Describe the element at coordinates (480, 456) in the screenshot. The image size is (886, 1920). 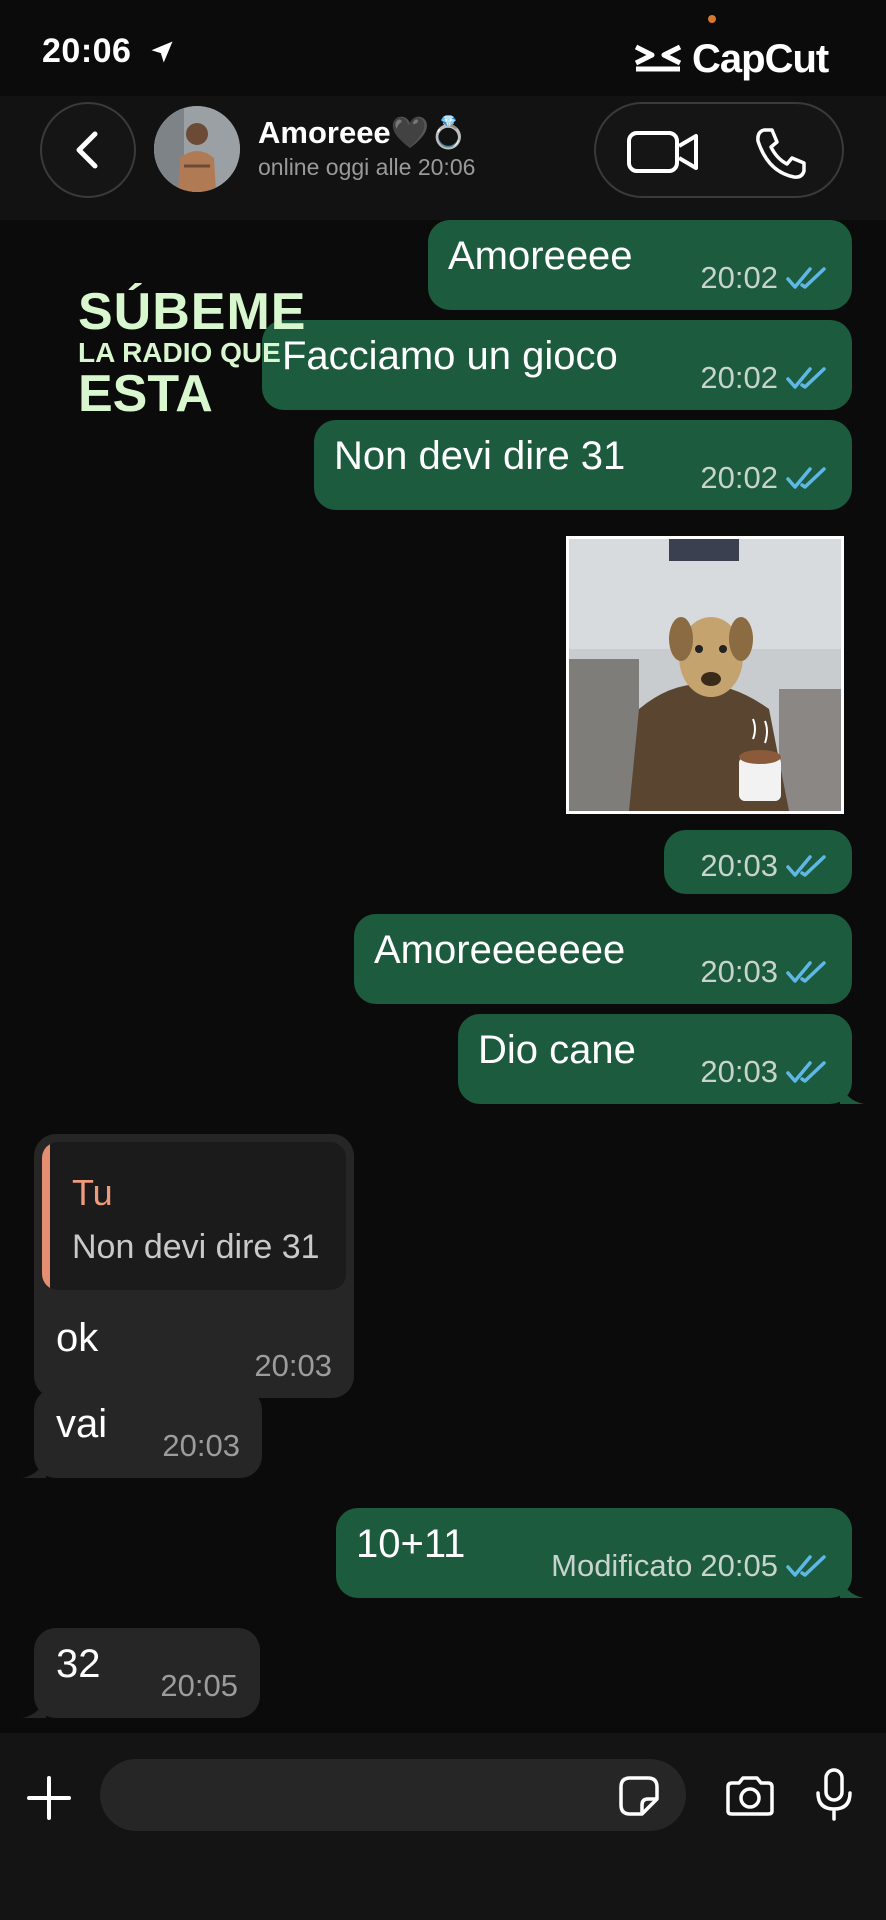
I see `message-text: Non devi dire 31` at that location.